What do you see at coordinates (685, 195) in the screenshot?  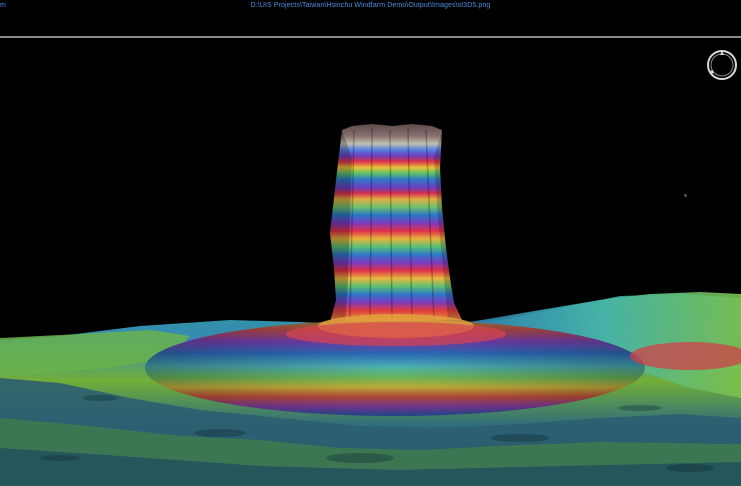 I see `background-speck` at bounding box center [685, 195].